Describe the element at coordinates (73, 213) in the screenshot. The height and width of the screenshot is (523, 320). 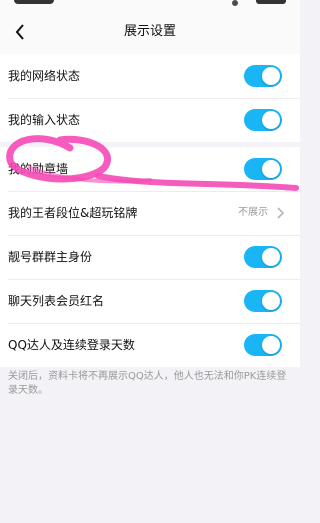
I see `setting-label: 我的王者段位&超玩铭牌` at that location.